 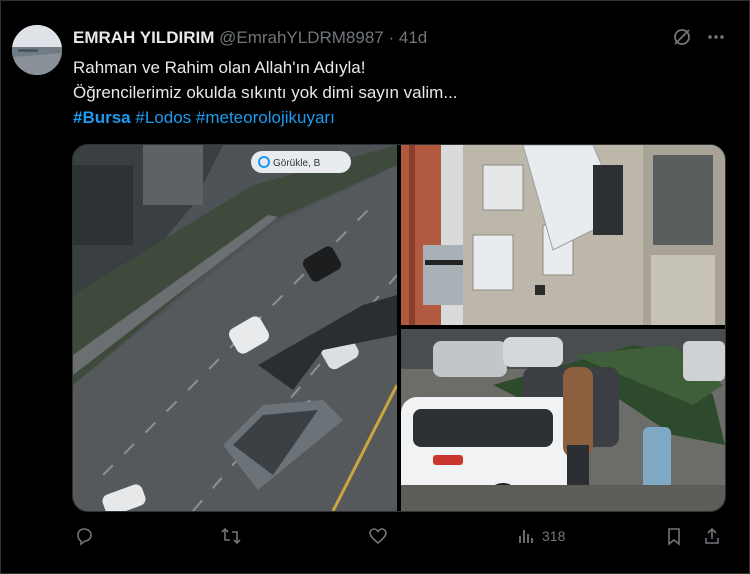 What do you see at coordinates (297, 163) in the screenshot?
I see `media-map-label: Görükle, B` at bounding box center [297, 163].